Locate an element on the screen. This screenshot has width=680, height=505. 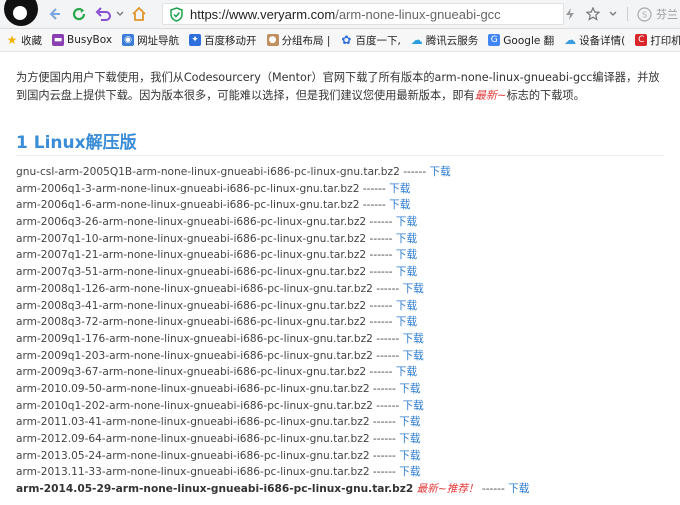
section-title: 1 Linux解压版 is located at coordinates (76, 143).